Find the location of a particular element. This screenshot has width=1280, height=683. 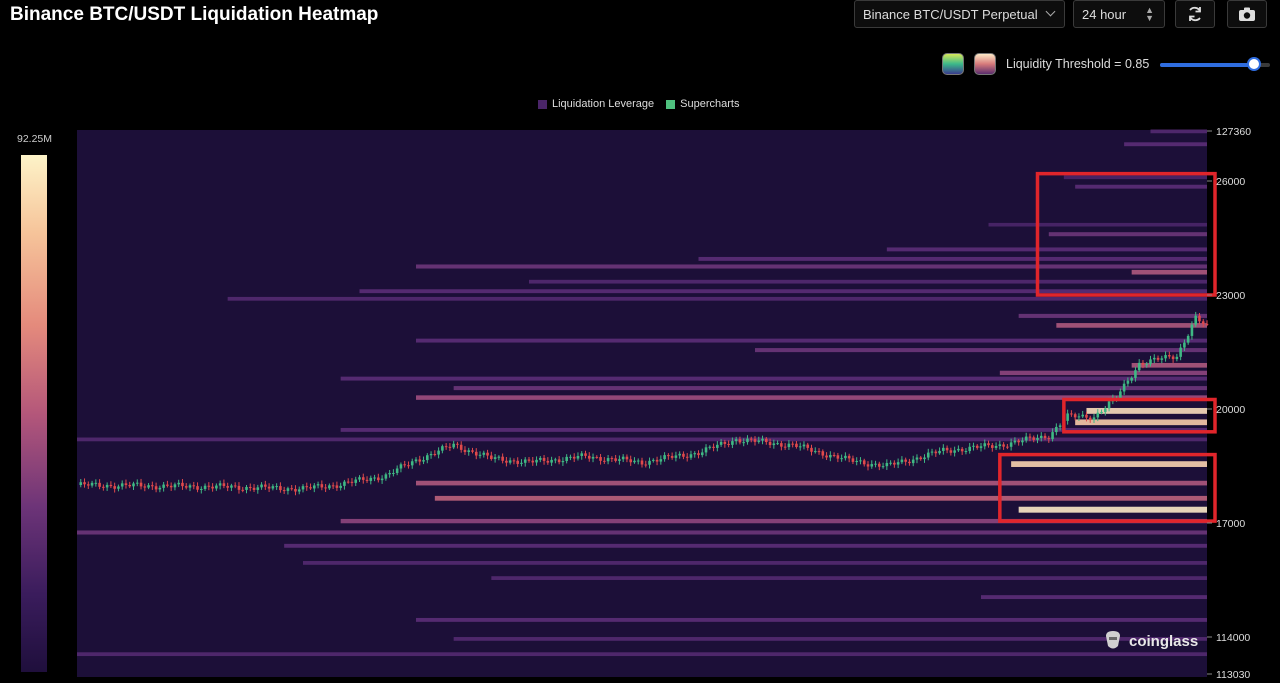

y-tick-label: 20000 is located at coordinates (1230, 410).